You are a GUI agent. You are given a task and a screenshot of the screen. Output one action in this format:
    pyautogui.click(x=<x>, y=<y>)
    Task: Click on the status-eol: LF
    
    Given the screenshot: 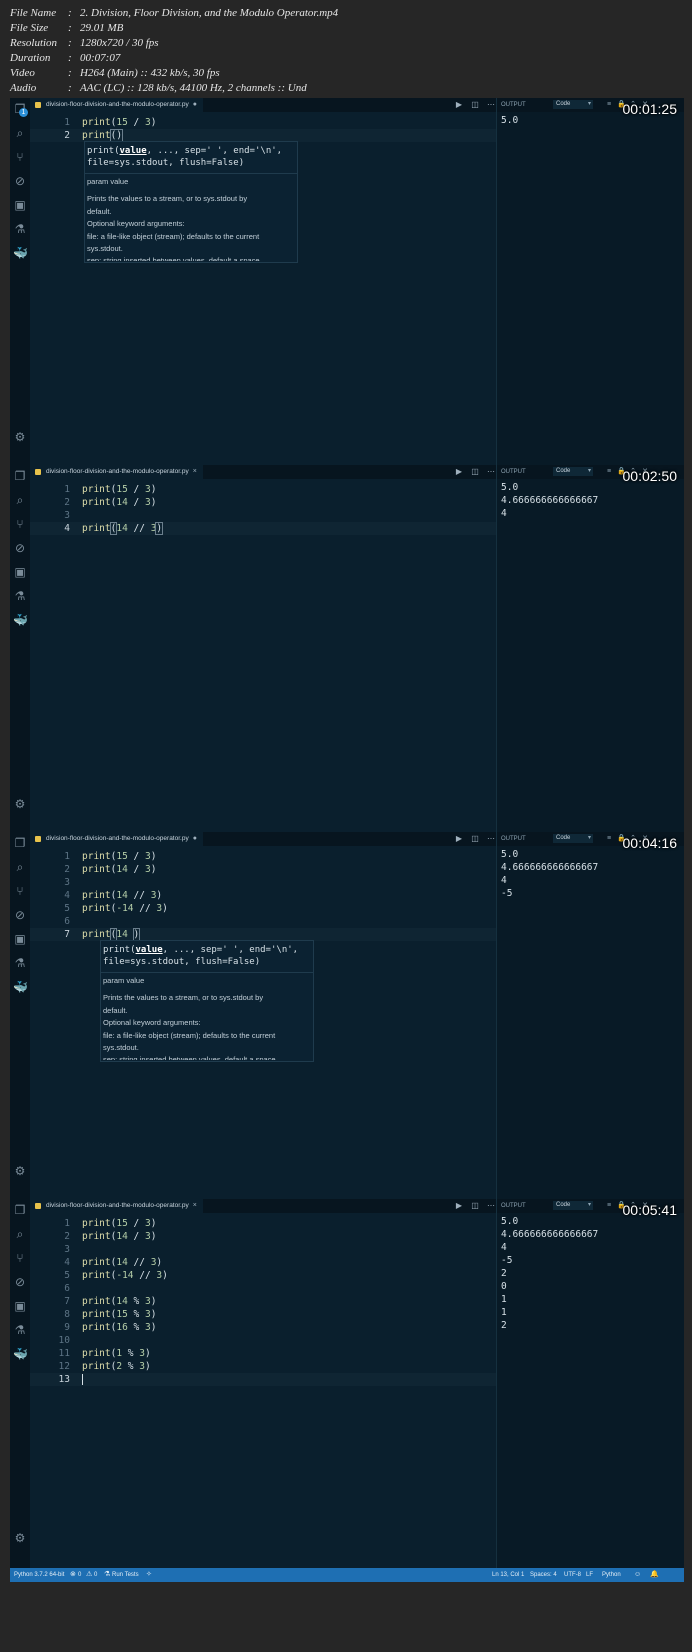 What is the action you would take?
    pyautogui.click(x=589, y=1575)
    